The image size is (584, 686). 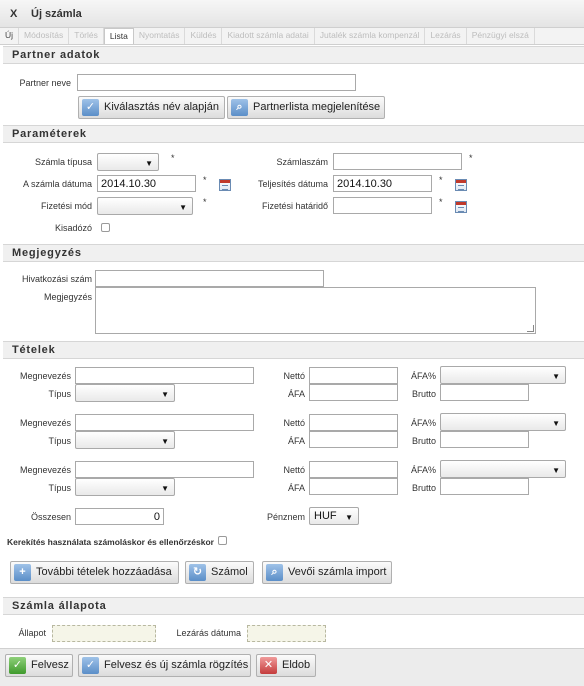 I want to click on note-label: Megjegyzés, so click(x=67, y=297).